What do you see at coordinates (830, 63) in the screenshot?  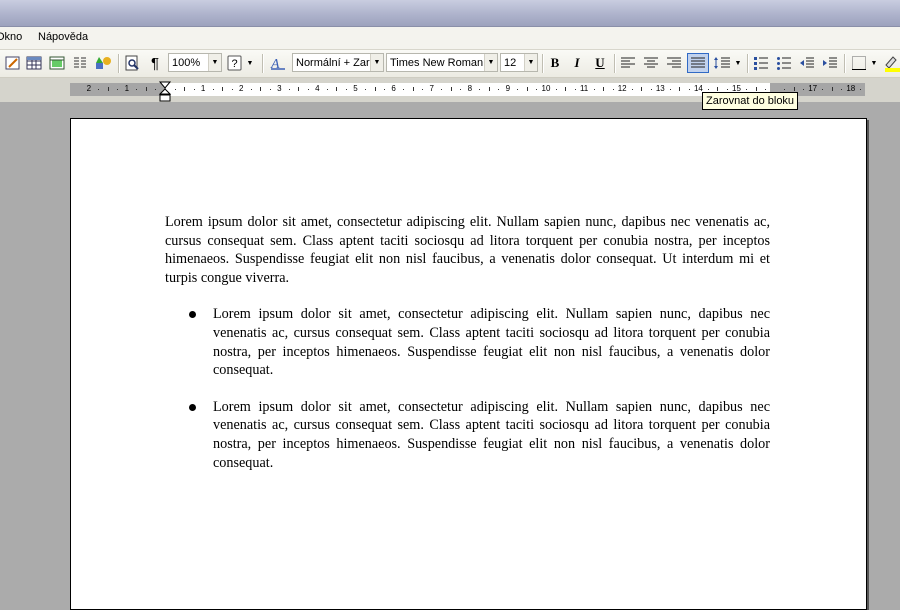 I see `increase-indent-icon` at bounding box center [830, 63].